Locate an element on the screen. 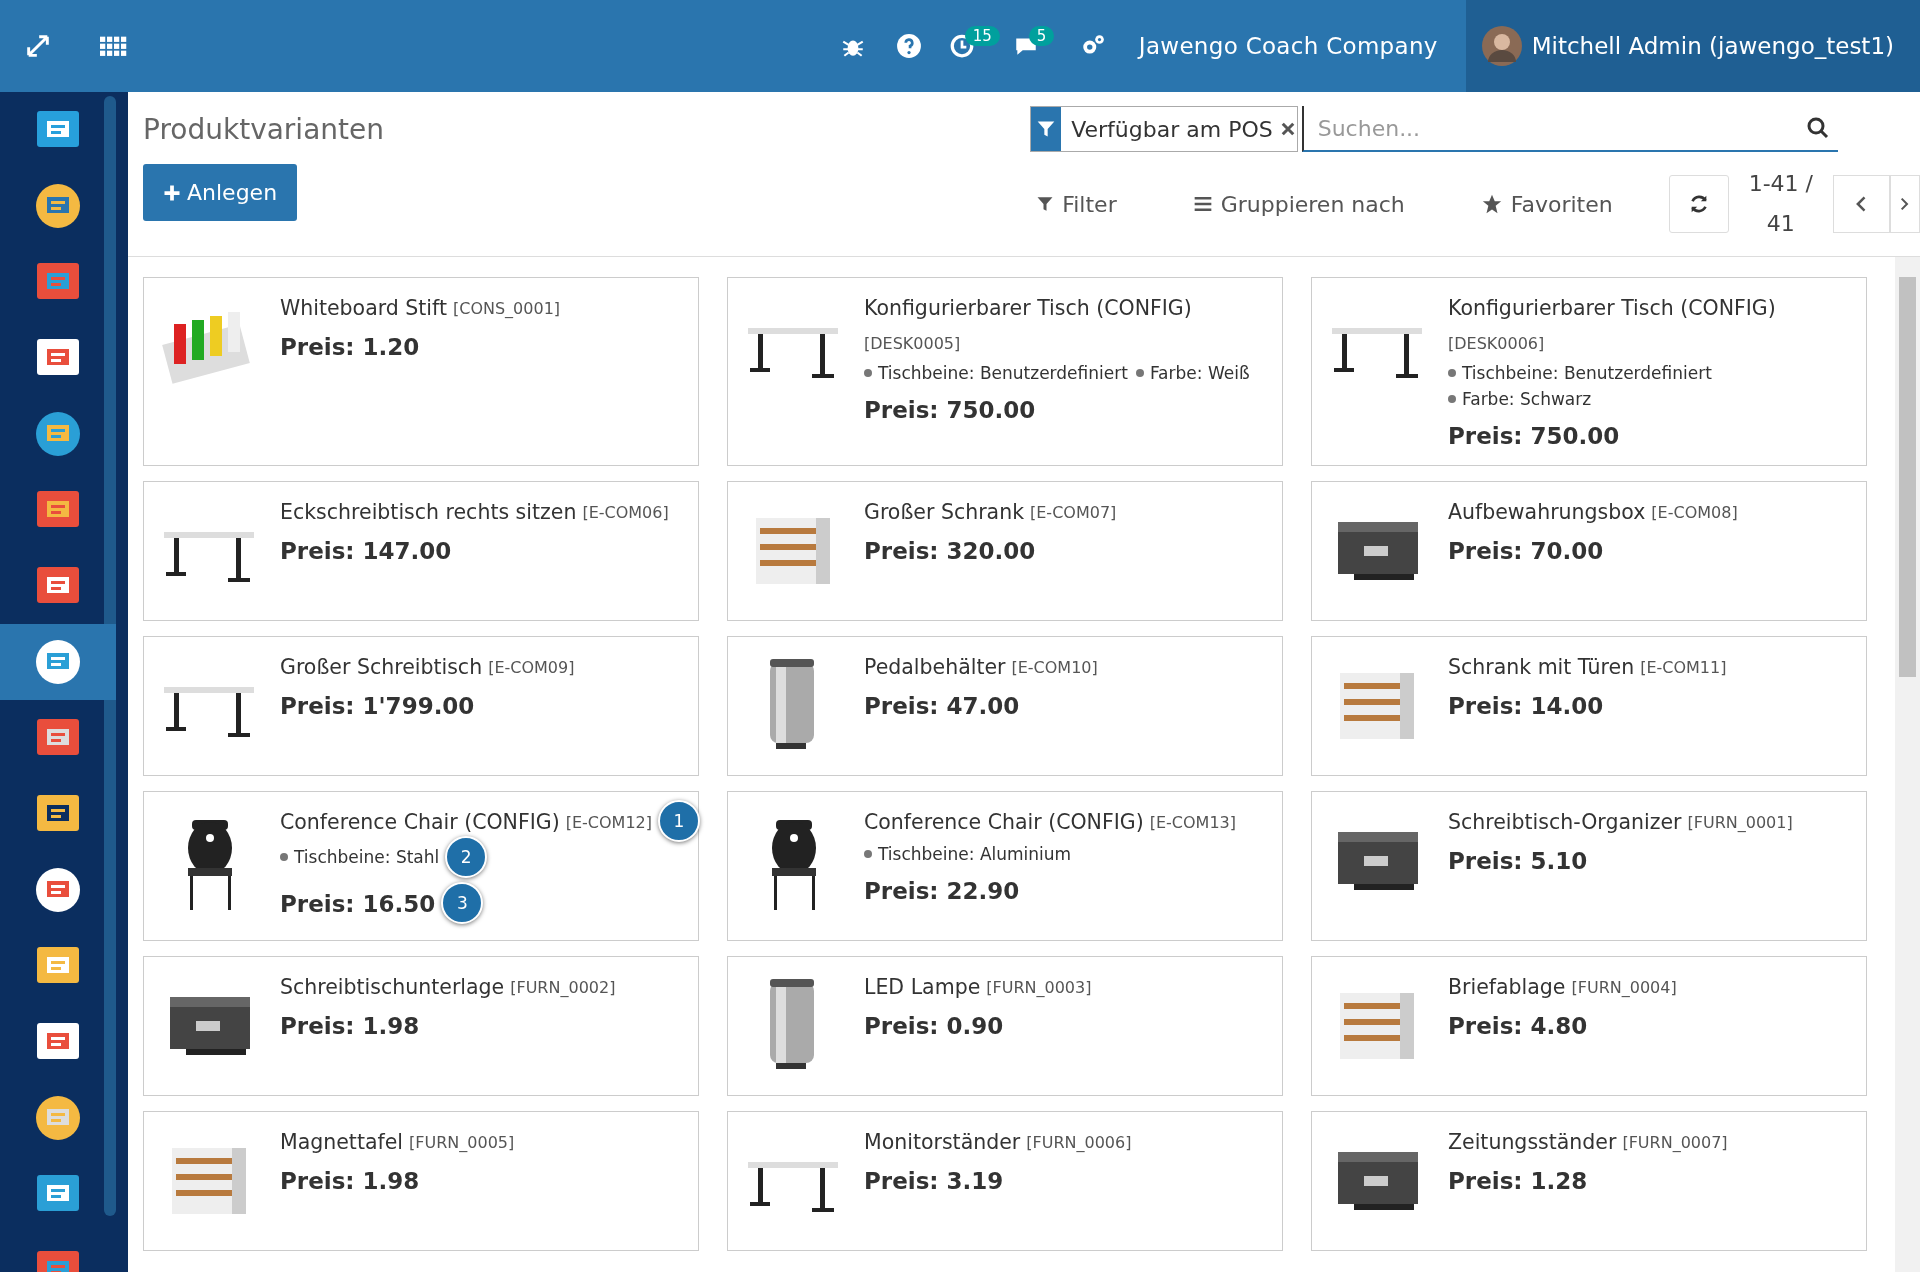  product-card: Monitorständer [FURN_0006] Preis: 3.19 is located at coordinates (1005, 1181).